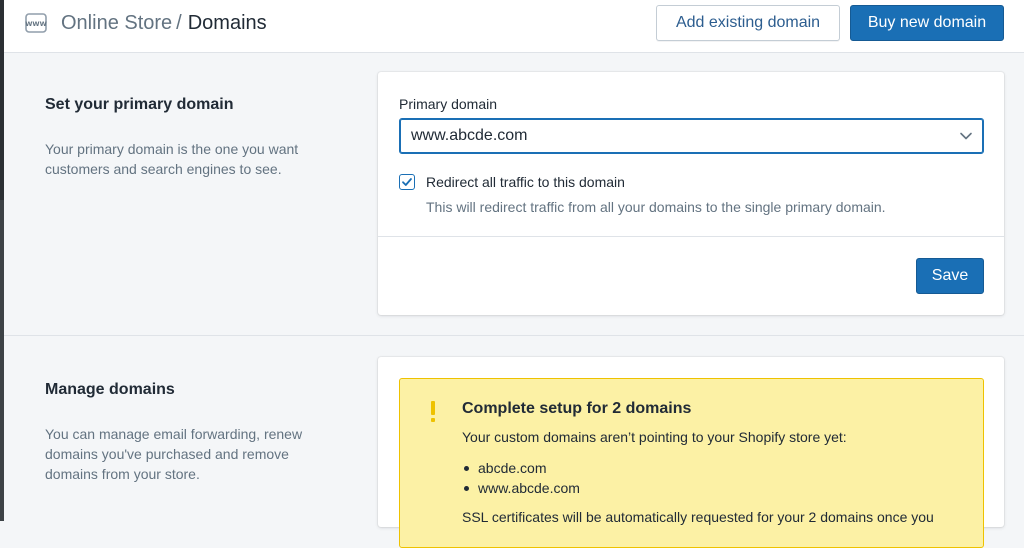 This screenshot has height=548, width=1024. I want to click on checkmark-icon, so click(407, 182).